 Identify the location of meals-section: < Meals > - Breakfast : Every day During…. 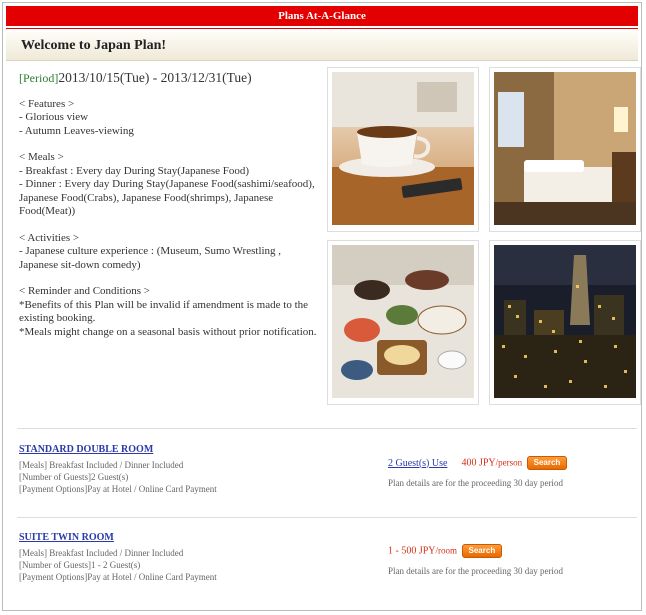
(169, 185).